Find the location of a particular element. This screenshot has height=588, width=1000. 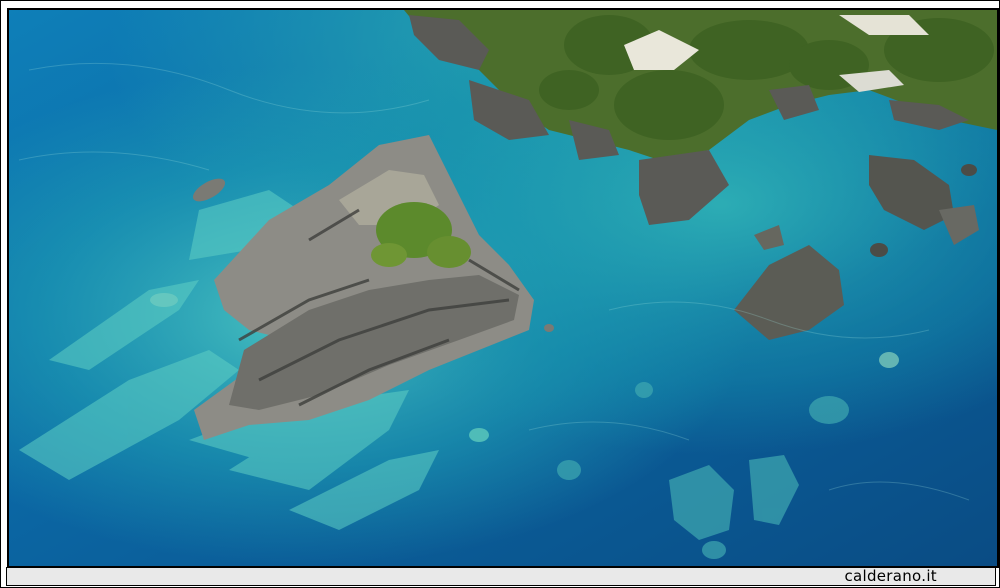

watermark-caption: calderano.it is located at coordinates (890, 576).